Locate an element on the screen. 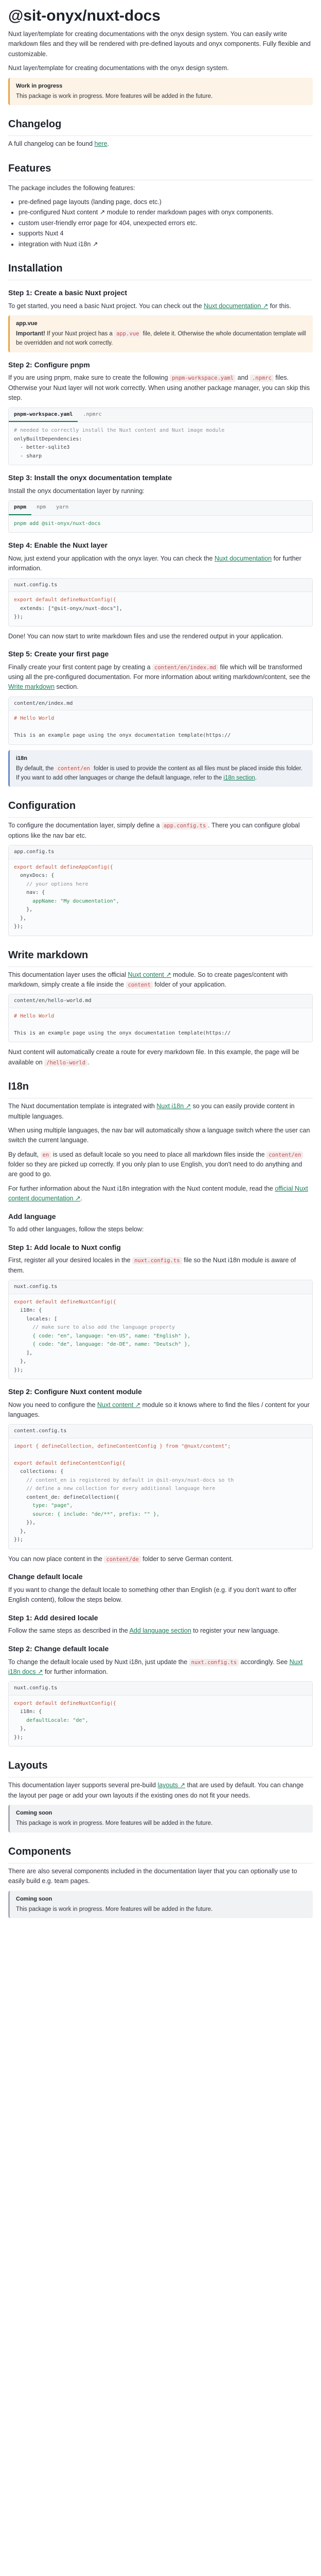 The width and height of the screenshot is (321, 2576). nuxt-content-module-link: Nuxt content ↗ is located at coordinates (118, 1405).